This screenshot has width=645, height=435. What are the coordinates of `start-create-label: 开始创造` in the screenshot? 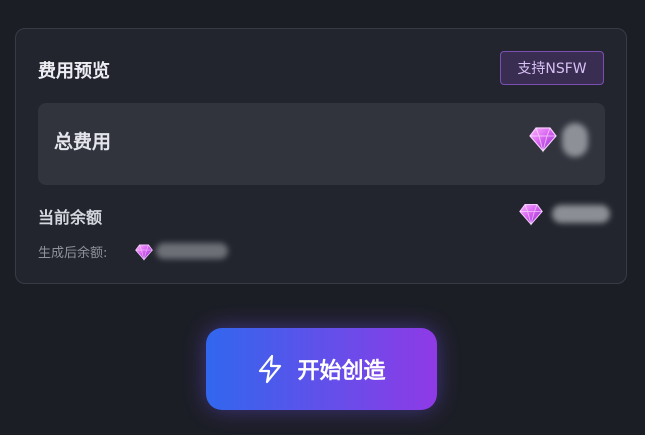 It's located at (341, 371).